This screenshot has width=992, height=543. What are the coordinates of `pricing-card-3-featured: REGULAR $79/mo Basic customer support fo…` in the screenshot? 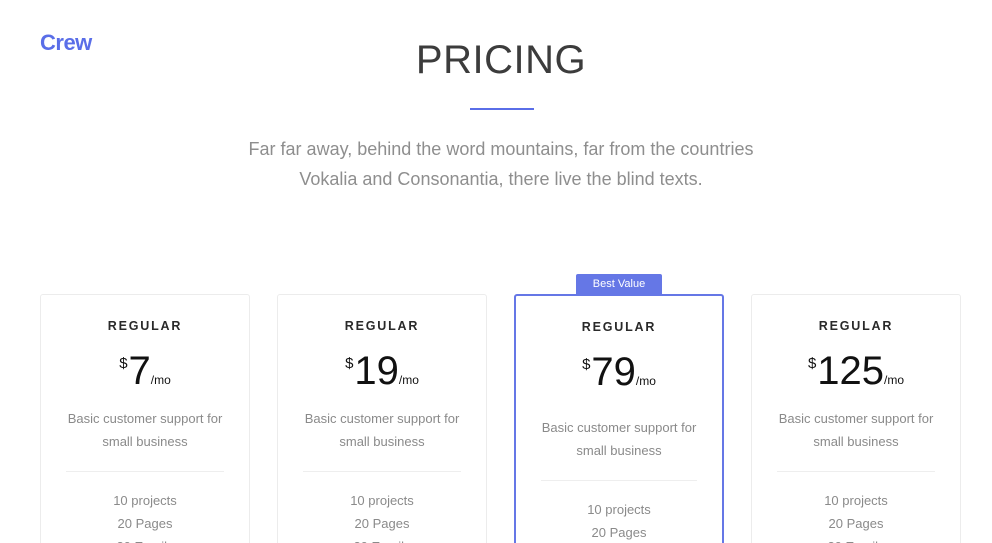 It's located at (619, 418).